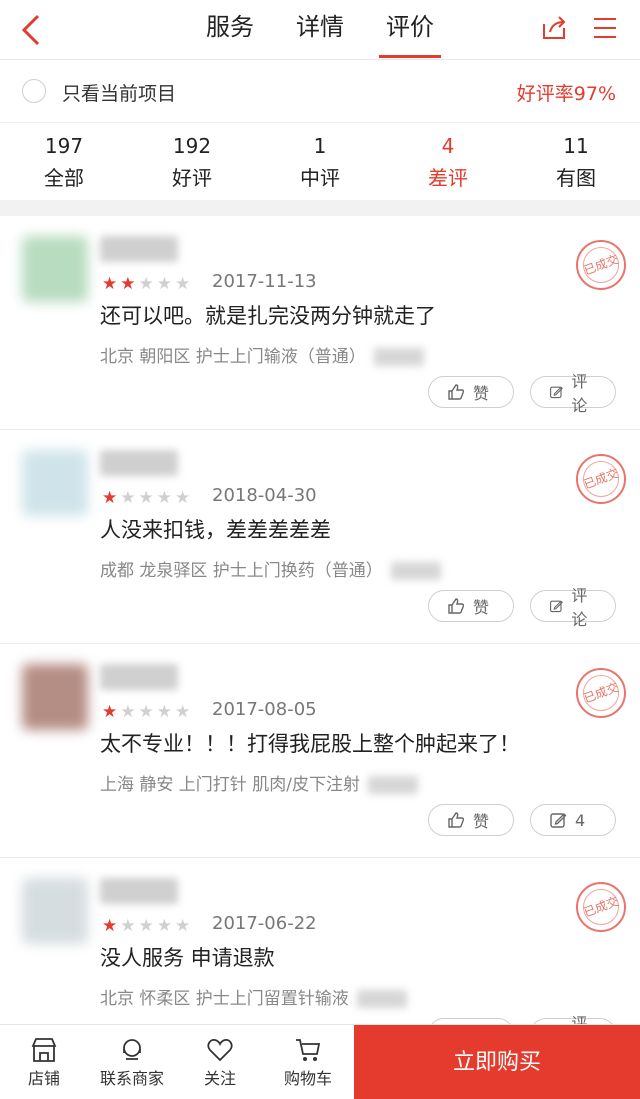 This screenshot has width=640, height=1099. What do you see at coordinates (522, 820) in the screenshot?
I see `review-actions: 赞4` at bounding box center [522, 820].